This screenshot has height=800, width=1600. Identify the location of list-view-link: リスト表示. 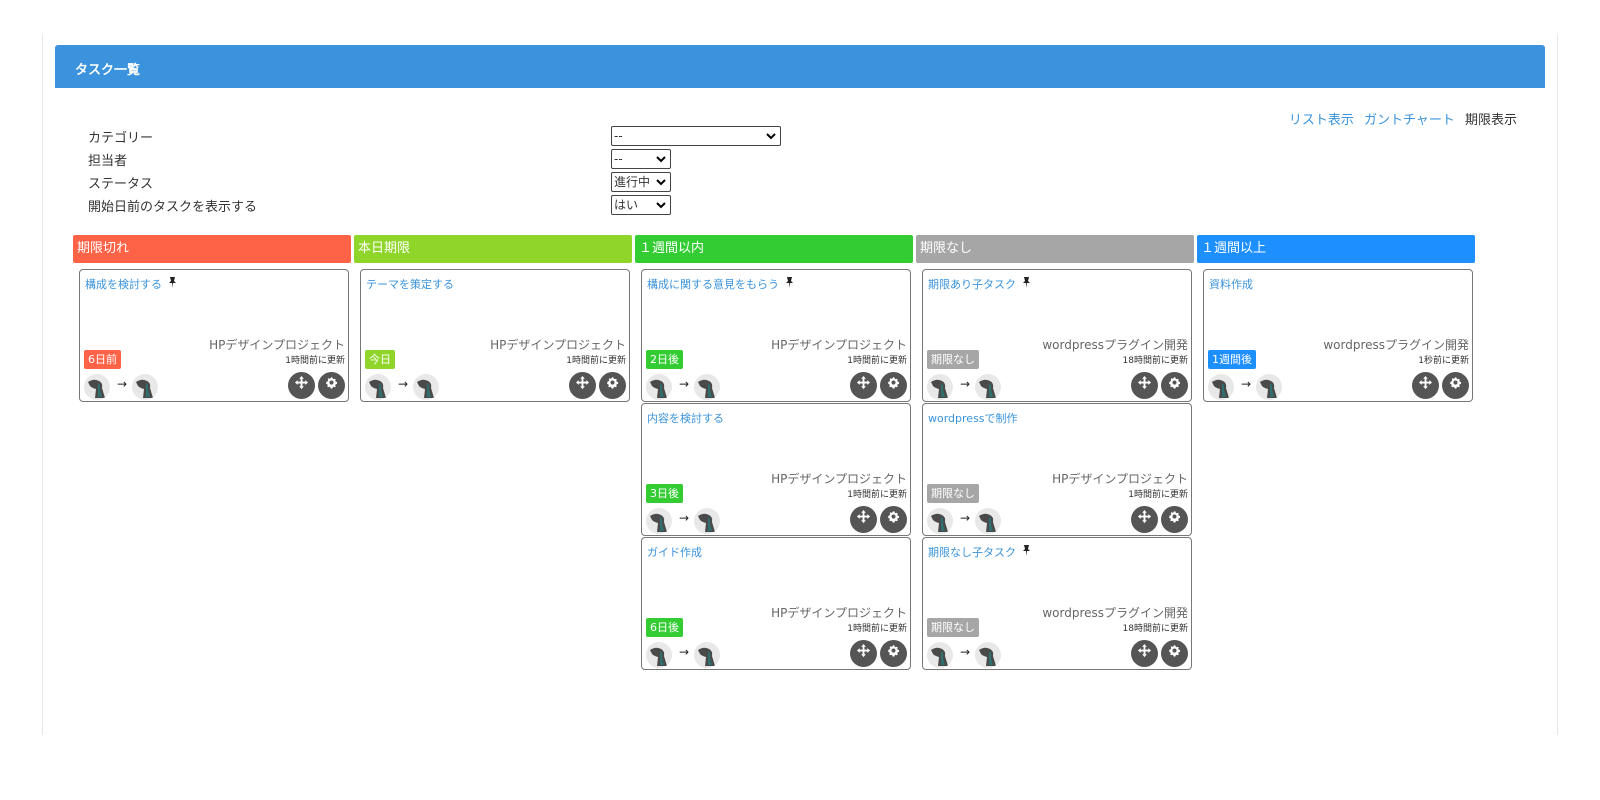
(1321, 120).